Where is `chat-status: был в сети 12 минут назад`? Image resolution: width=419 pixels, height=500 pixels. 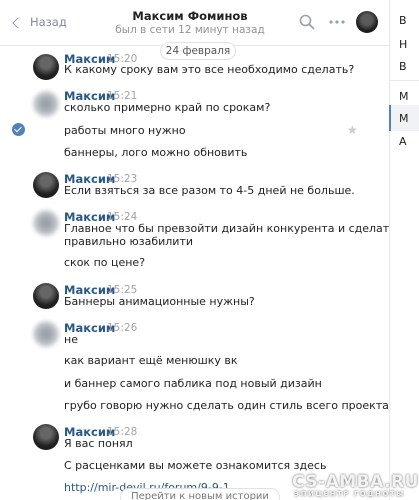 chat-status: был в сети 12 минут назад is located at coordinates (190, 30).